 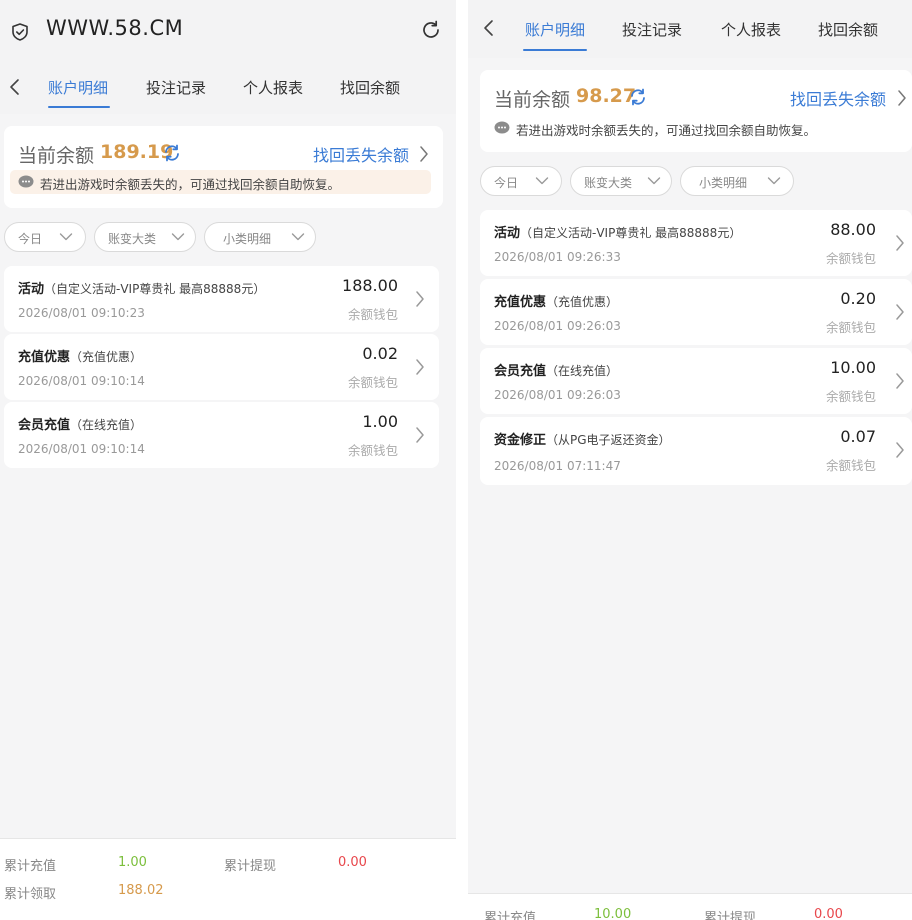 I want to click on recover-notice: 若进出游戏时余额丢失的，可通过找回余额自助恢复。, so click(x=220, y=182).